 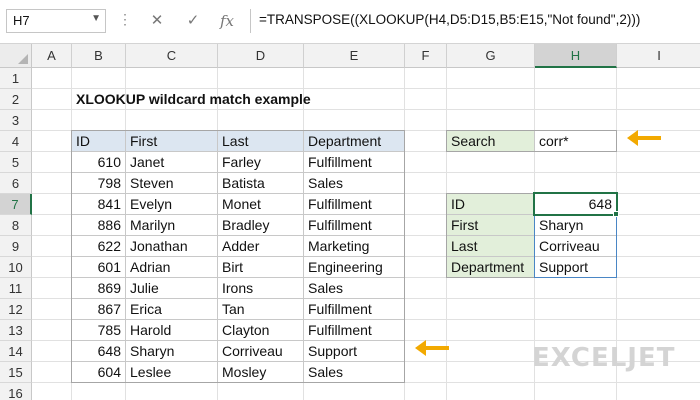 What do you see at coordinates (261, 351) in the screenshot?
I see `table-cell: Corriveau` at bounding box center [261, 351].